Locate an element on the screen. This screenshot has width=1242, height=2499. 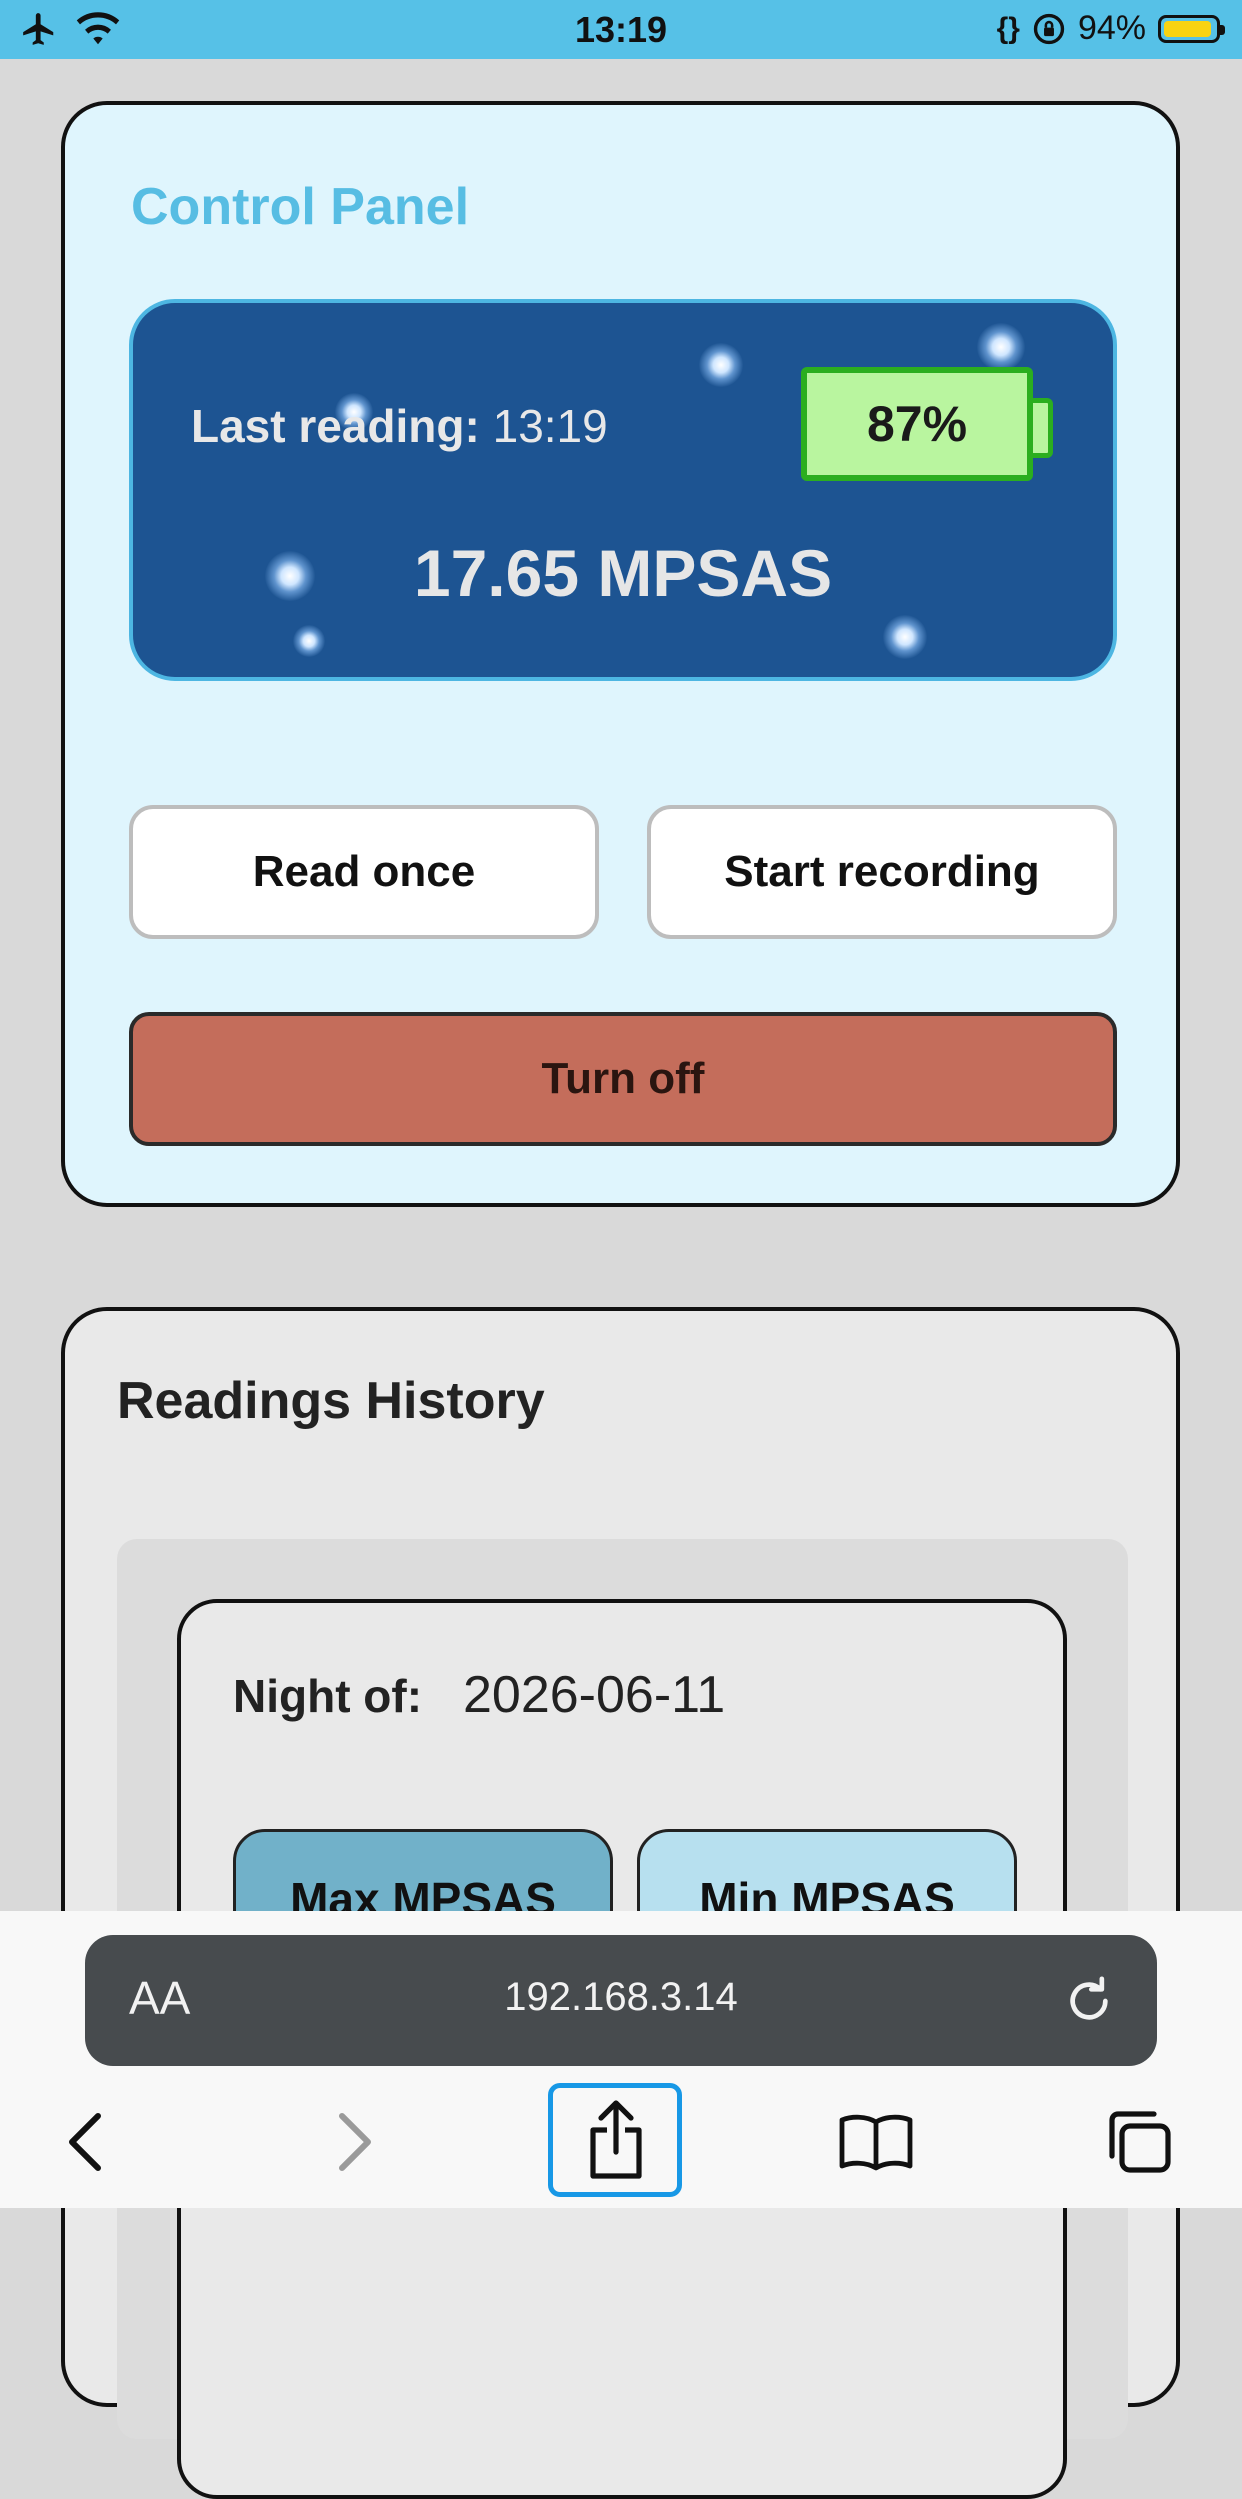
device-battery-percent: 87% is located at coordinates (917, 424).